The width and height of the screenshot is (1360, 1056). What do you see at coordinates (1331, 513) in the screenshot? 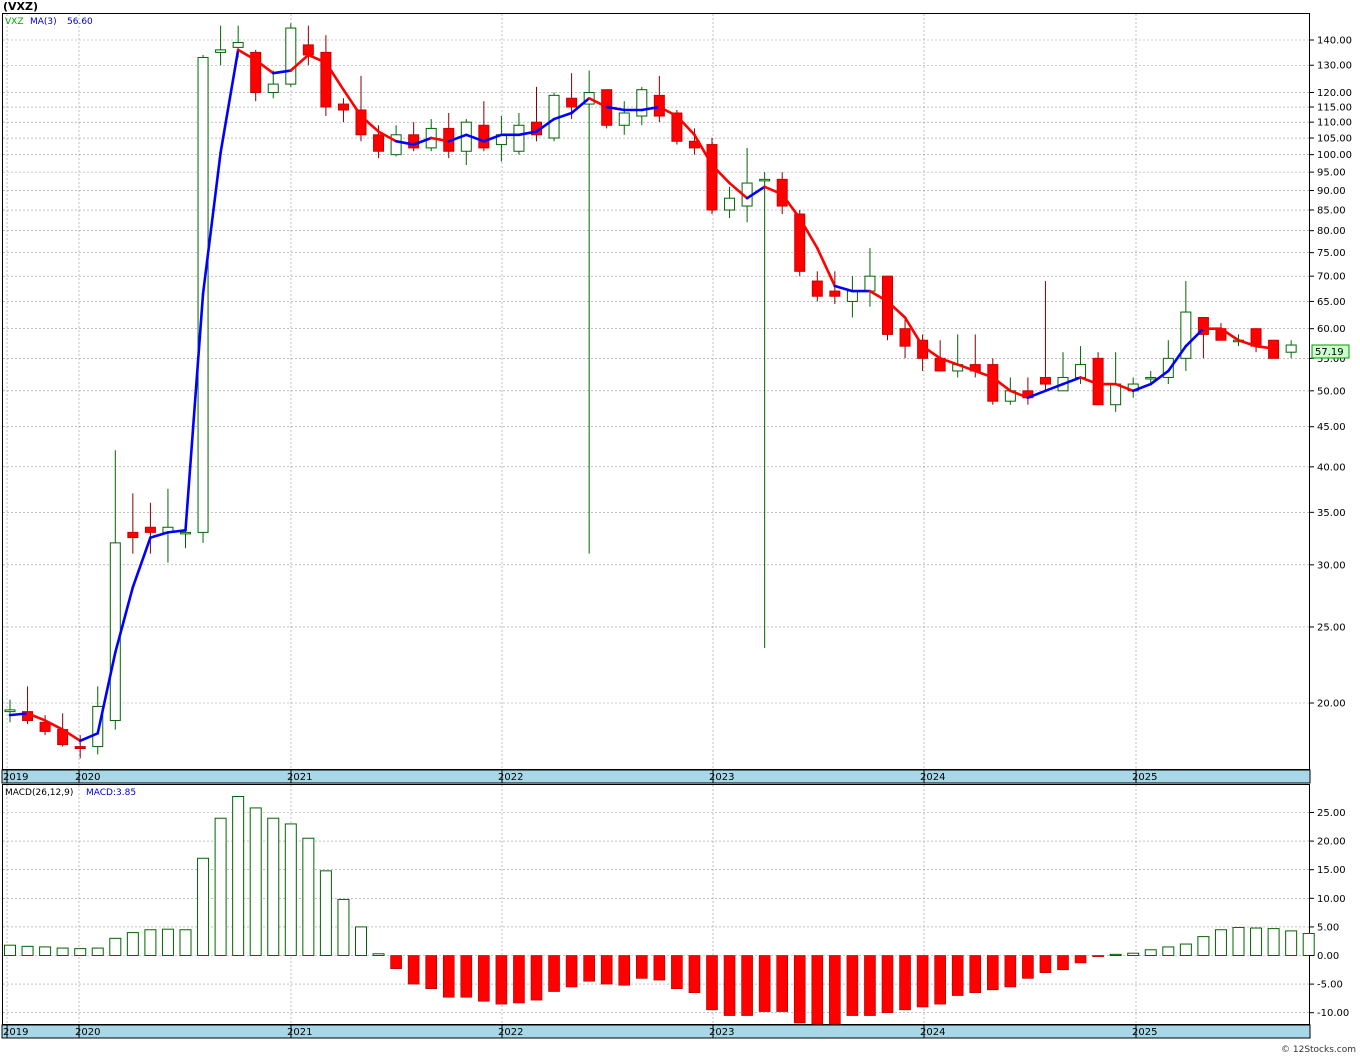
I see `price-tick-label: 35.00` at bounding box center [1331, 513].